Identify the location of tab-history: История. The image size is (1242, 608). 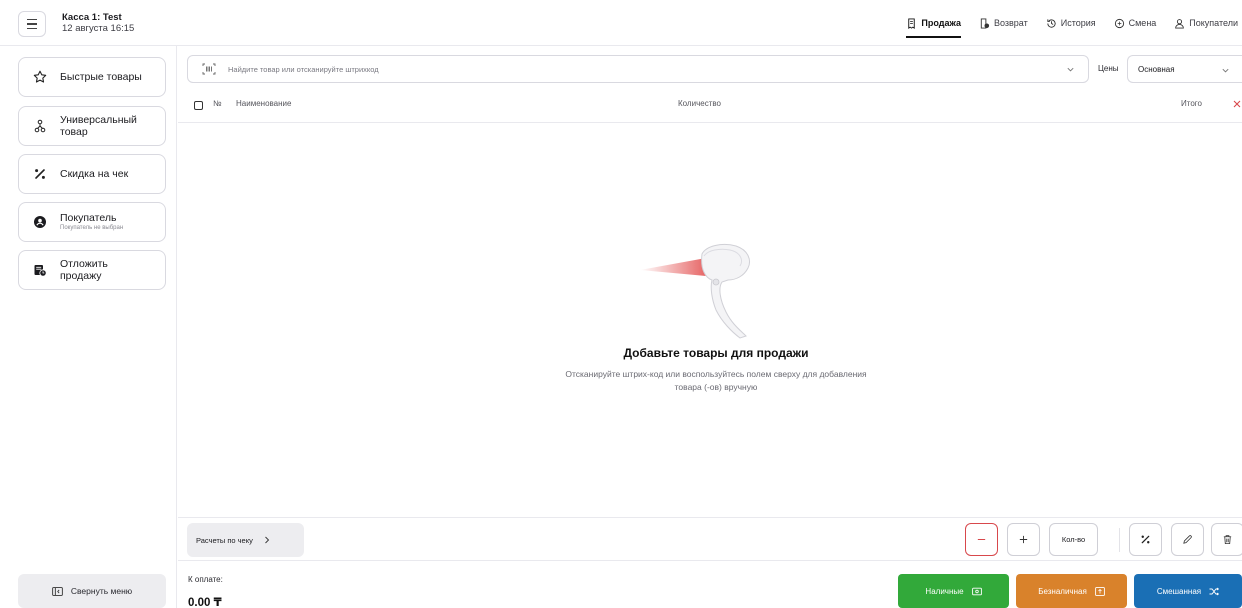
(1071, 23).